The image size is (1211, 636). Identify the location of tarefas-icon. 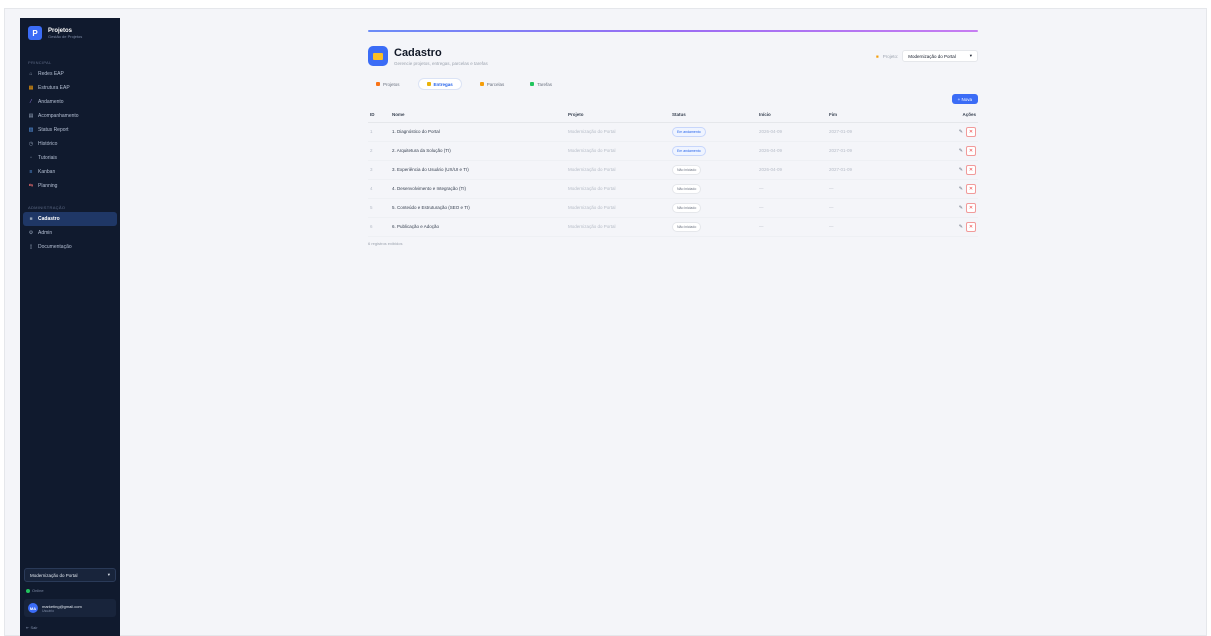
(532, 84).